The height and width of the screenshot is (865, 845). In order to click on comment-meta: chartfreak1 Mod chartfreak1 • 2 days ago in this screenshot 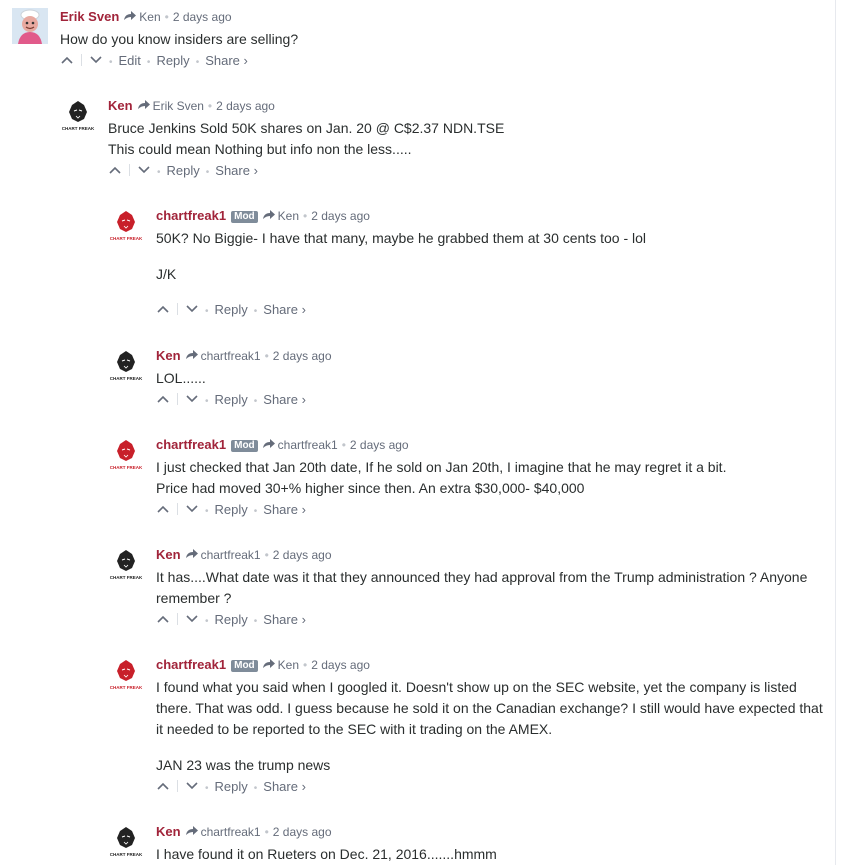, I will do `click(493, 445)`.